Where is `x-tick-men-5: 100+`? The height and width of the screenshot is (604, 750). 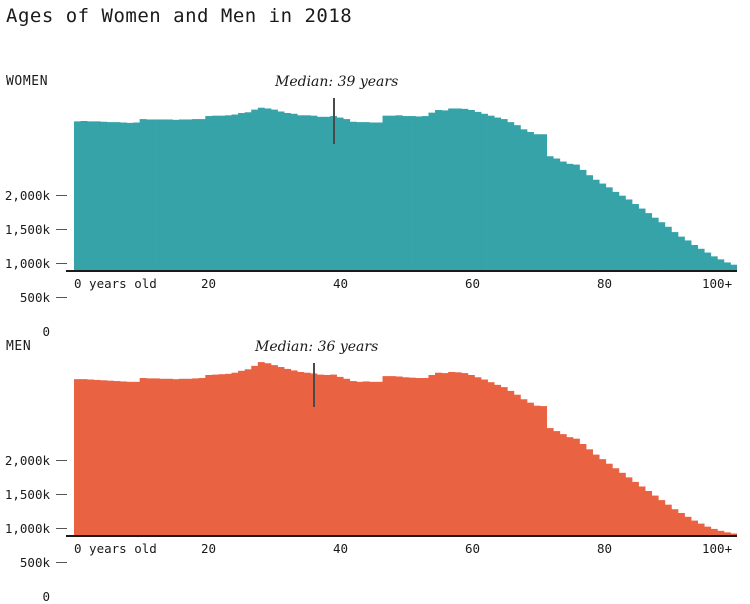 x-tick-men-5: 100+ is located at coordinates (717, 548).